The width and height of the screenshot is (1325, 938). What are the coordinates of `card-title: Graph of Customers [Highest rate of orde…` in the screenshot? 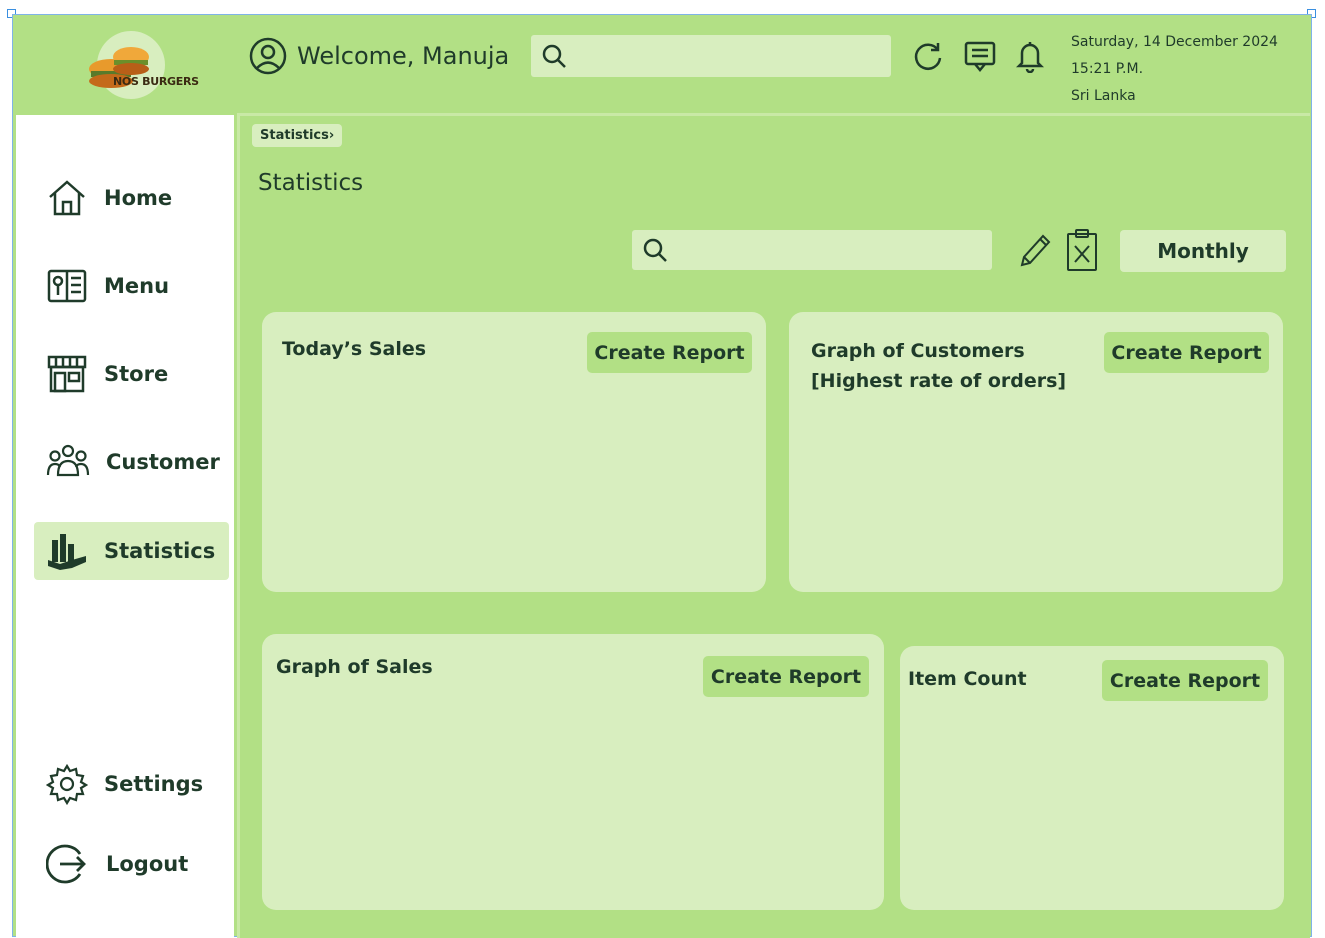 It's located at (939, 366).